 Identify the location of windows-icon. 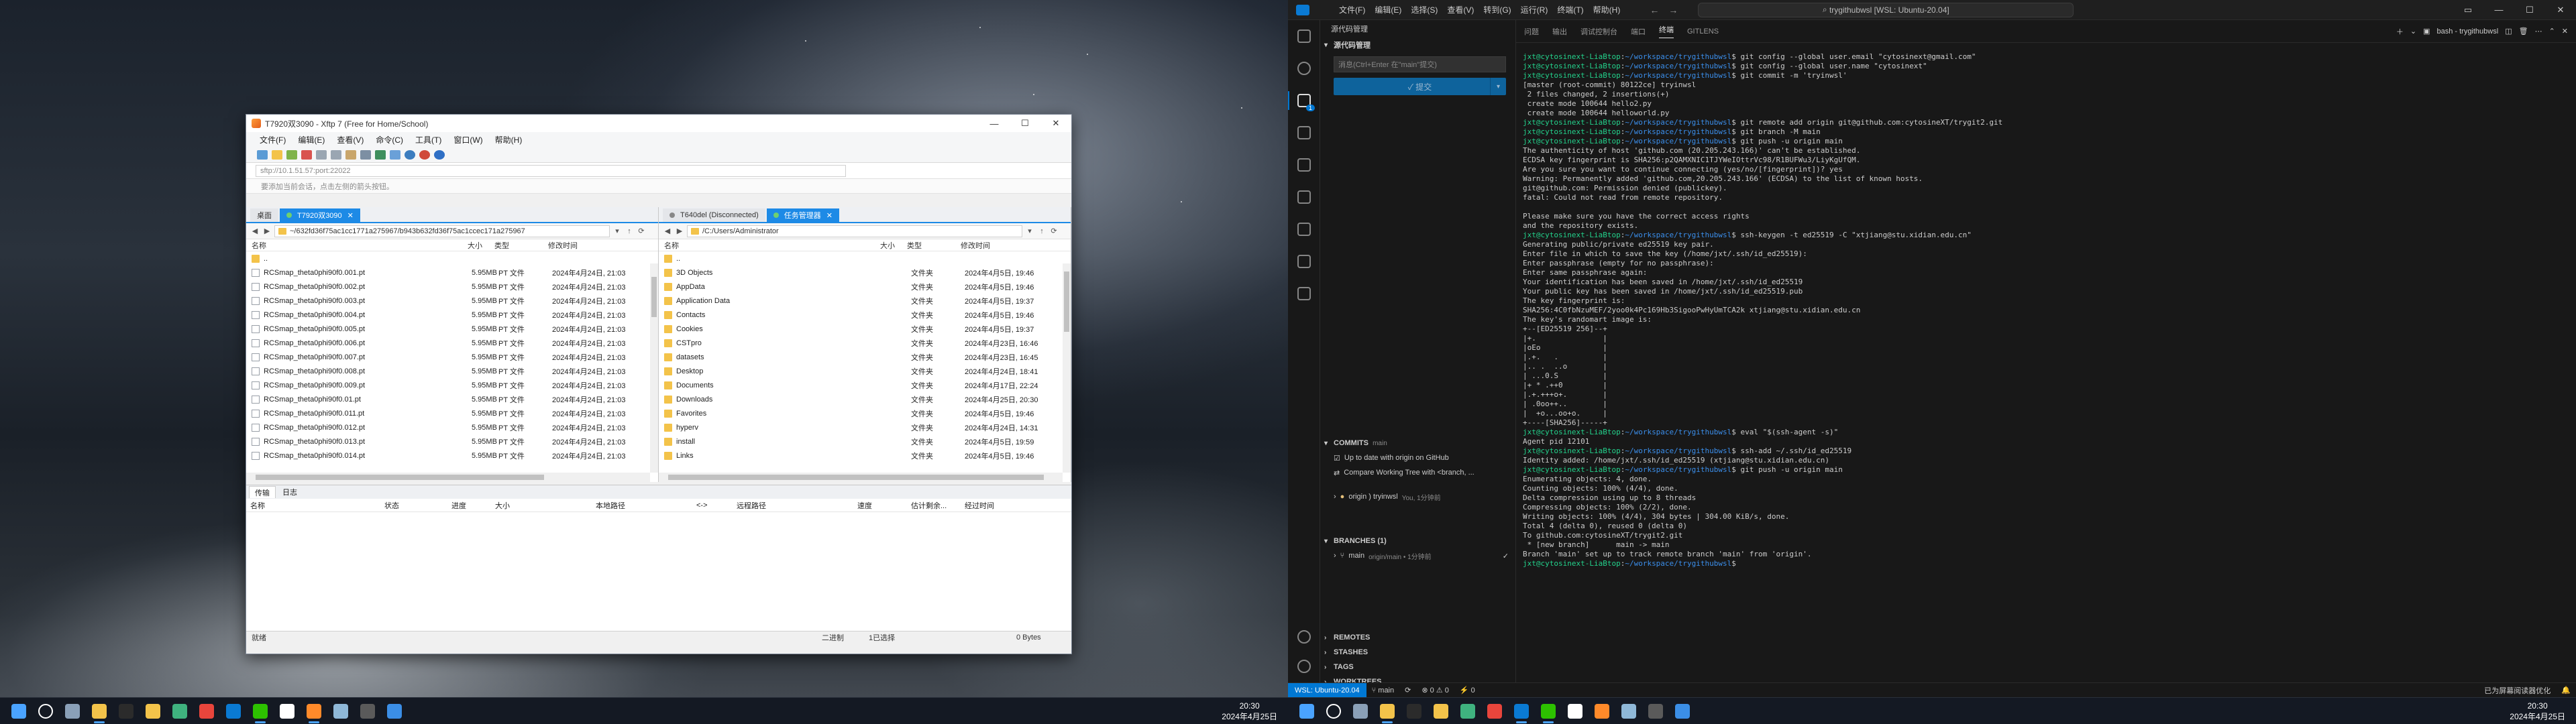
(1306, 711).